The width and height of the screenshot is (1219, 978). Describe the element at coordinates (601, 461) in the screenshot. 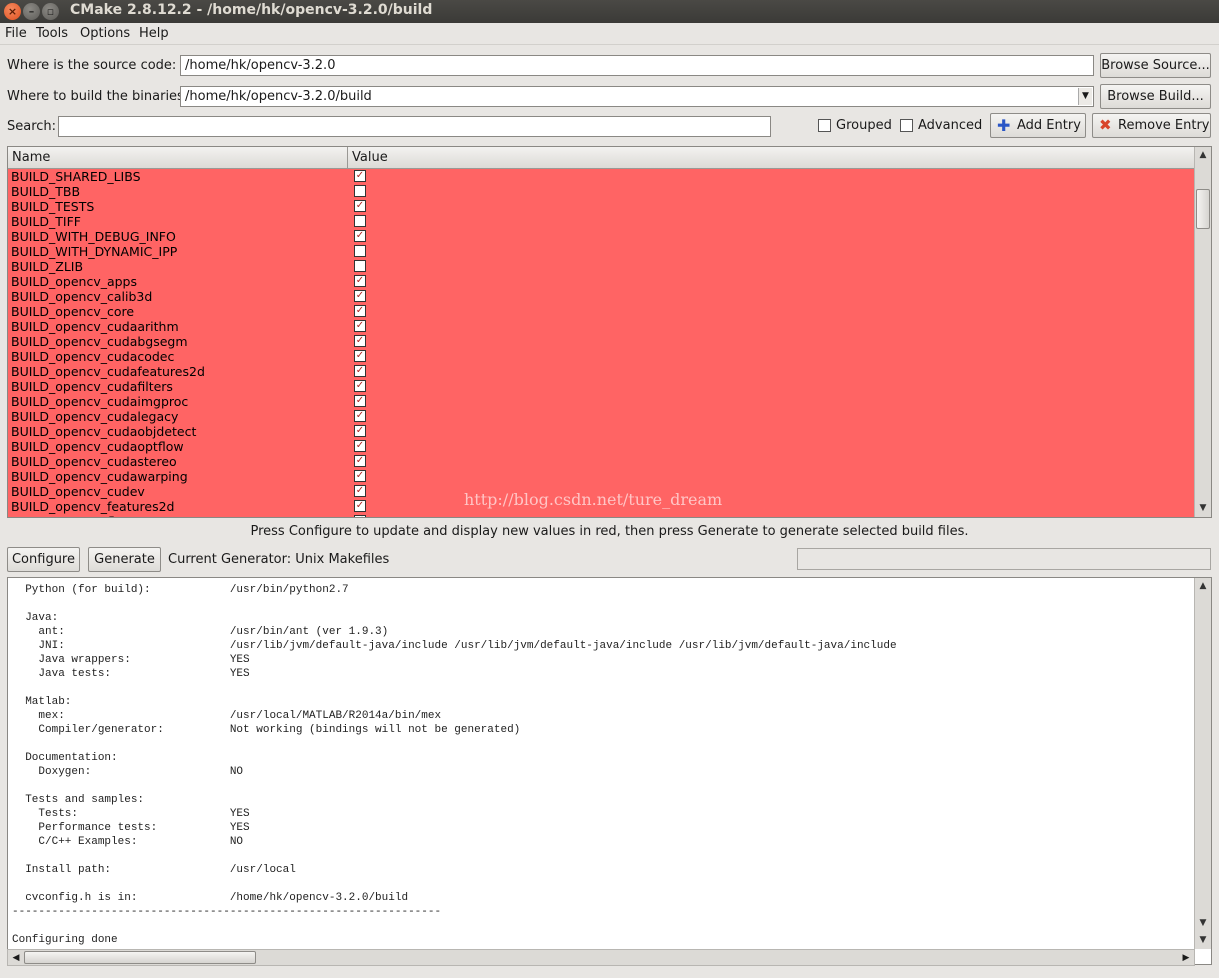

I see `table-row: BUILD_opencv_cudastereo ✓` at that location.